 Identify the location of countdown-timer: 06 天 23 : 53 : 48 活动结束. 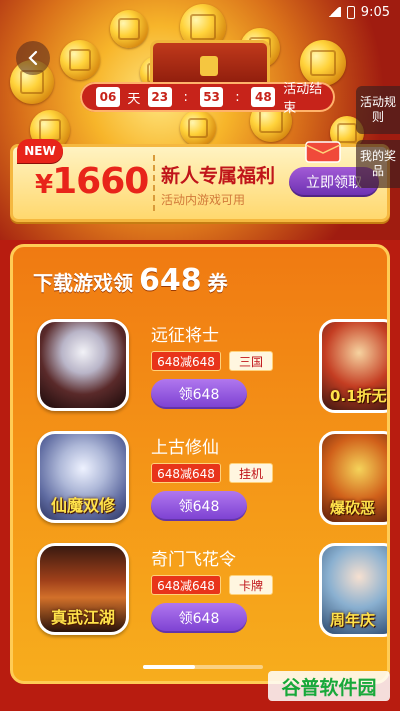
(207, 99).